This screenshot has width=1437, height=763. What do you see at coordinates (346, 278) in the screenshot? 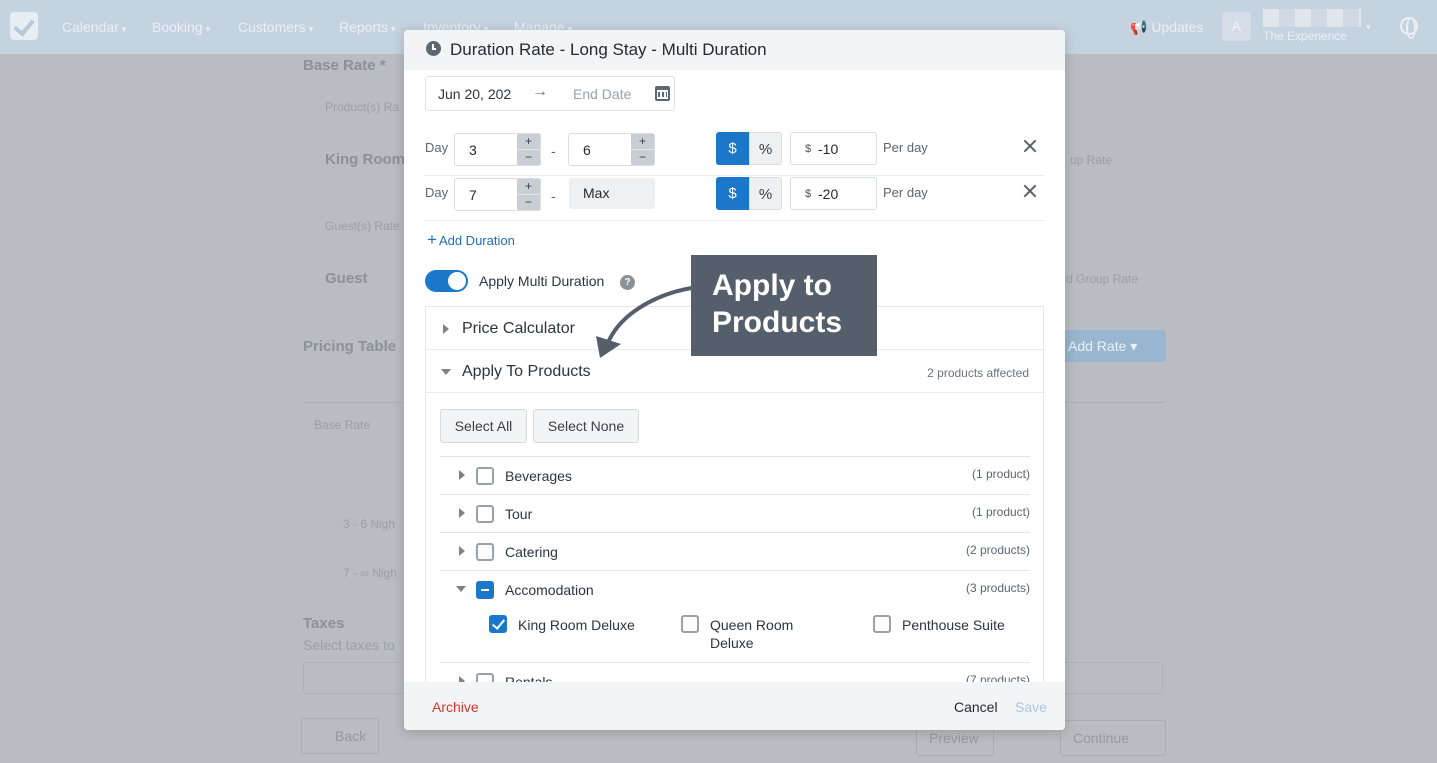
I see `guest-label: Guest` at bounding box center [346, 278].